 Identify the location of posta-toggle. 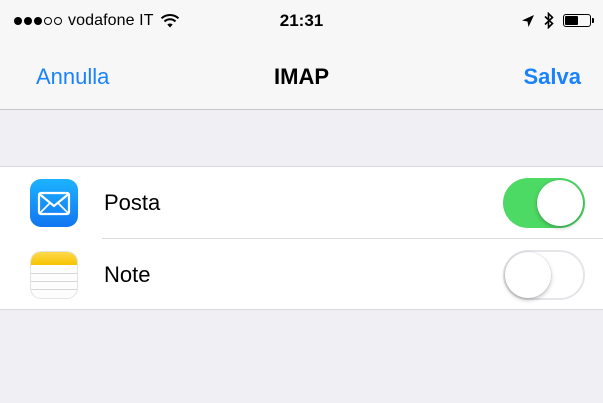
(544, 202).